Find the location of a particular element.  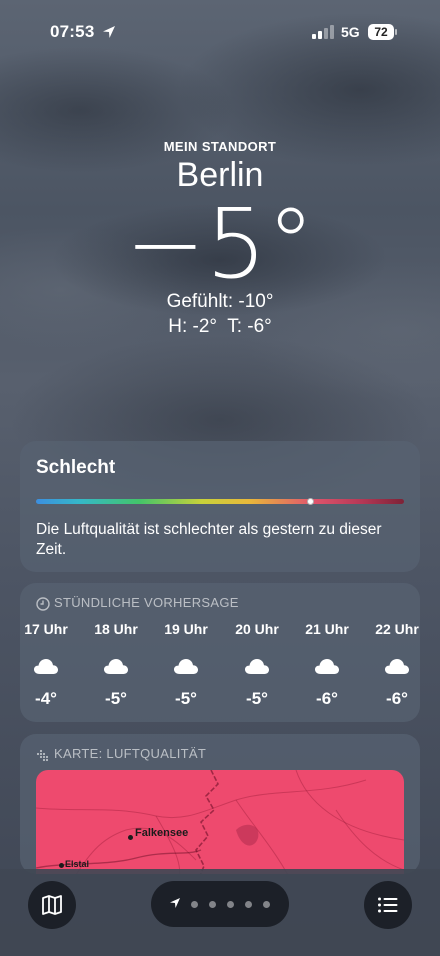

hour-item: 22 Uhr -6° is located at coordinates (397, 665).